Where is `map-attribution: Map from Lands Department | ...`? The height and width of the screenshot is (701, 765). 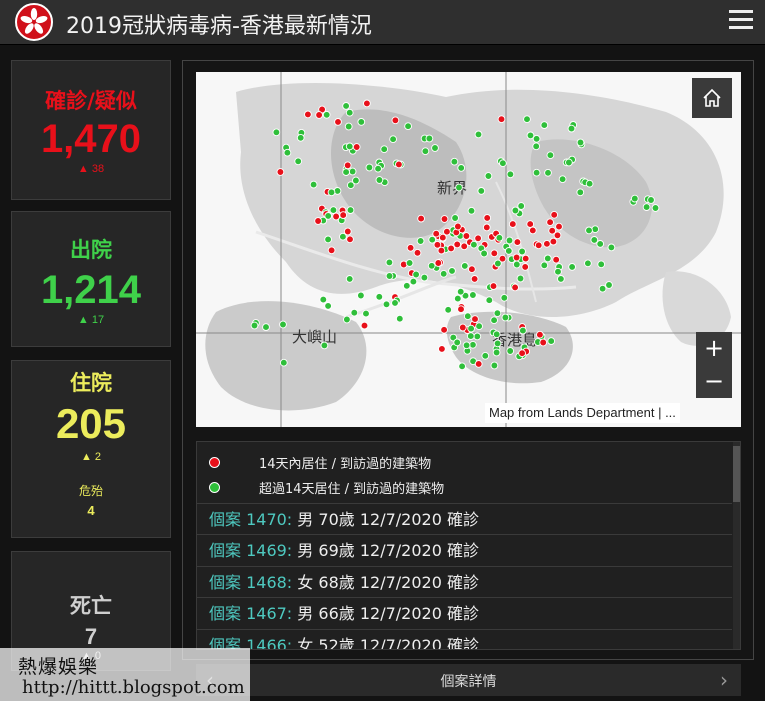 map-attribution: Map from Lands Department | ... is located at coordinates (582, 413).